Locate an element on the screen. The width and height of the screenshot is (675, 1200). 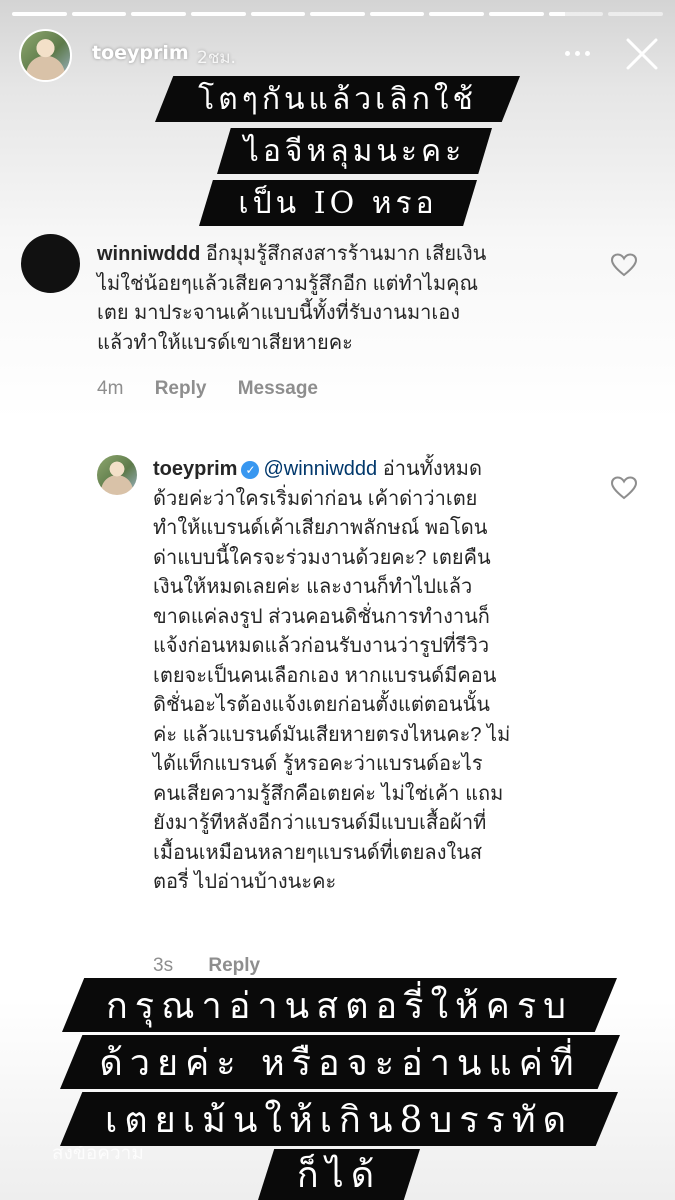
reply-button: Reply is located at coordinates (181, 388).